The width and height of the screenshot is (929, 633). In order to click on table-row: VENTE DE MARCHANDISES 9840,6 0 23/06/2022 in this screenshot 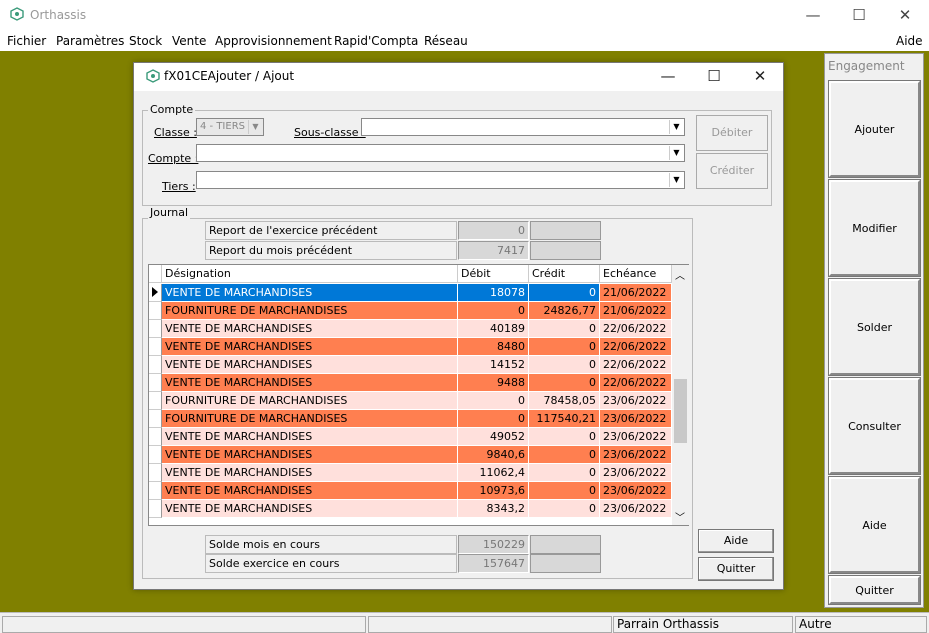, I will do `click(411, 455)`.